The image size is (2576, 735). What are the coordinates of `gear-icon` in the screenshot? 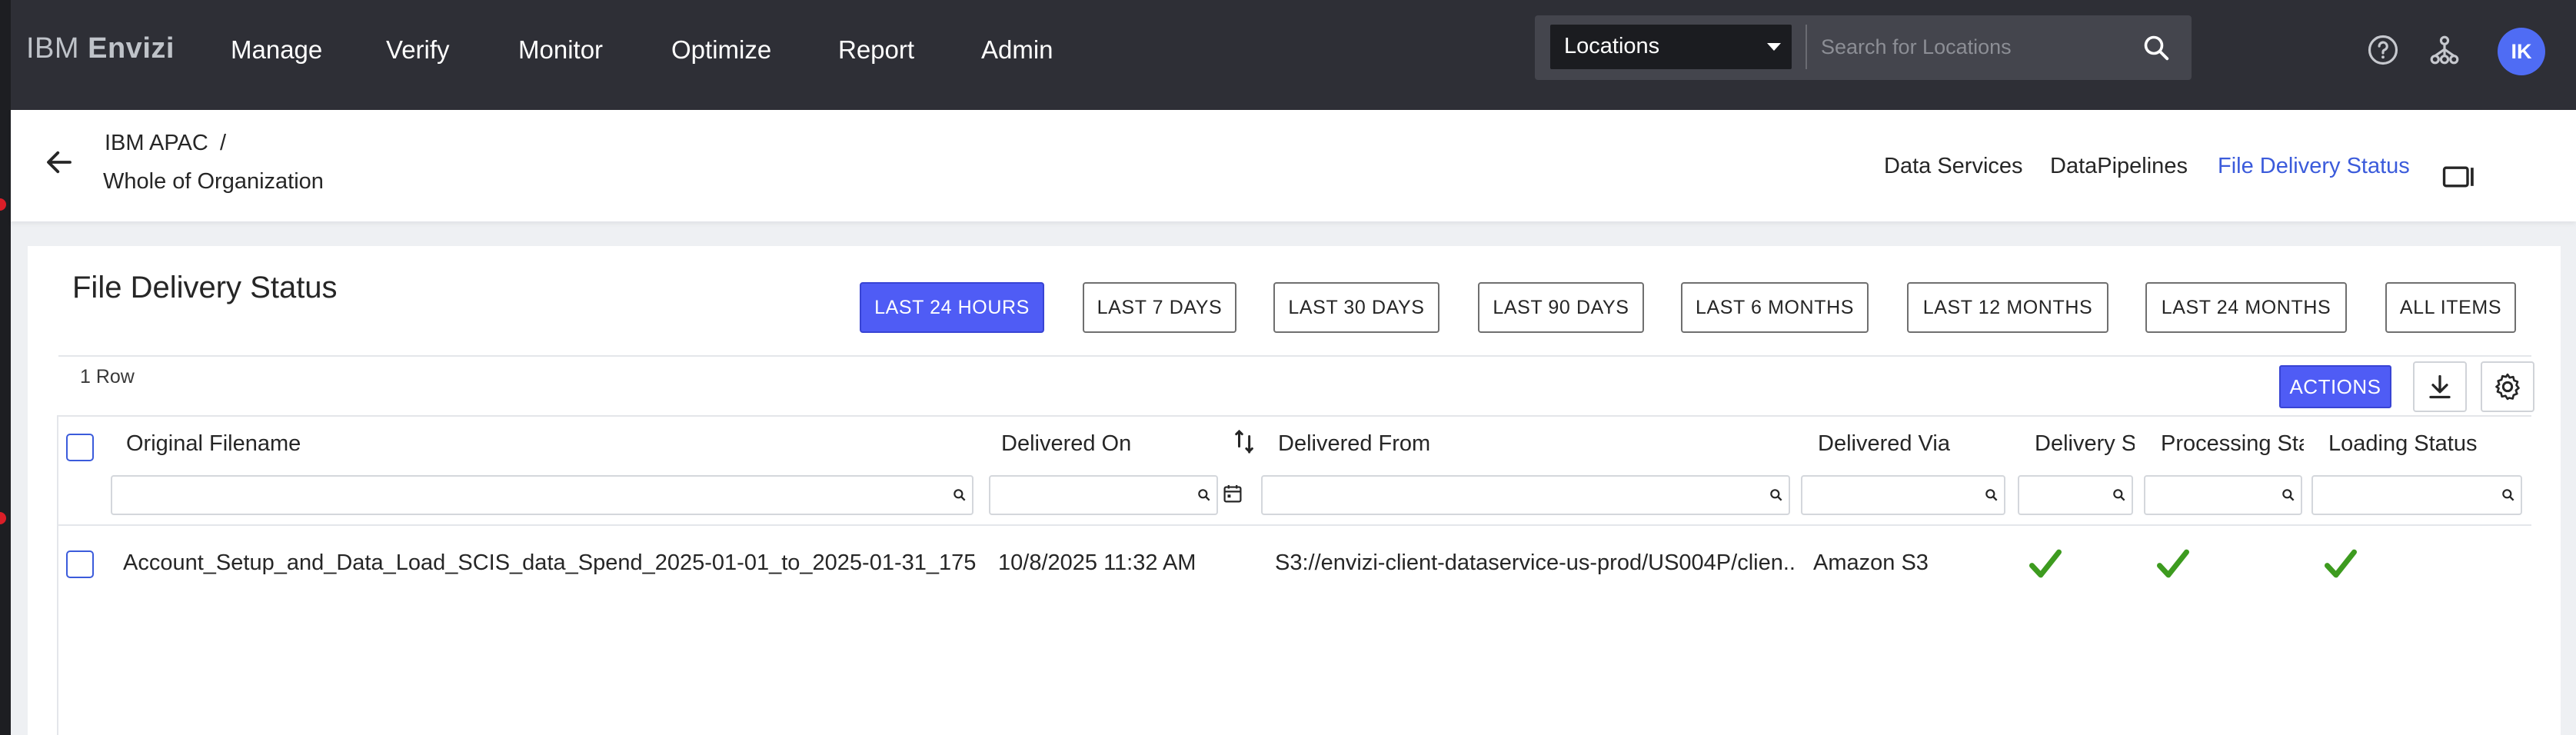 It's located at (2507, 387).